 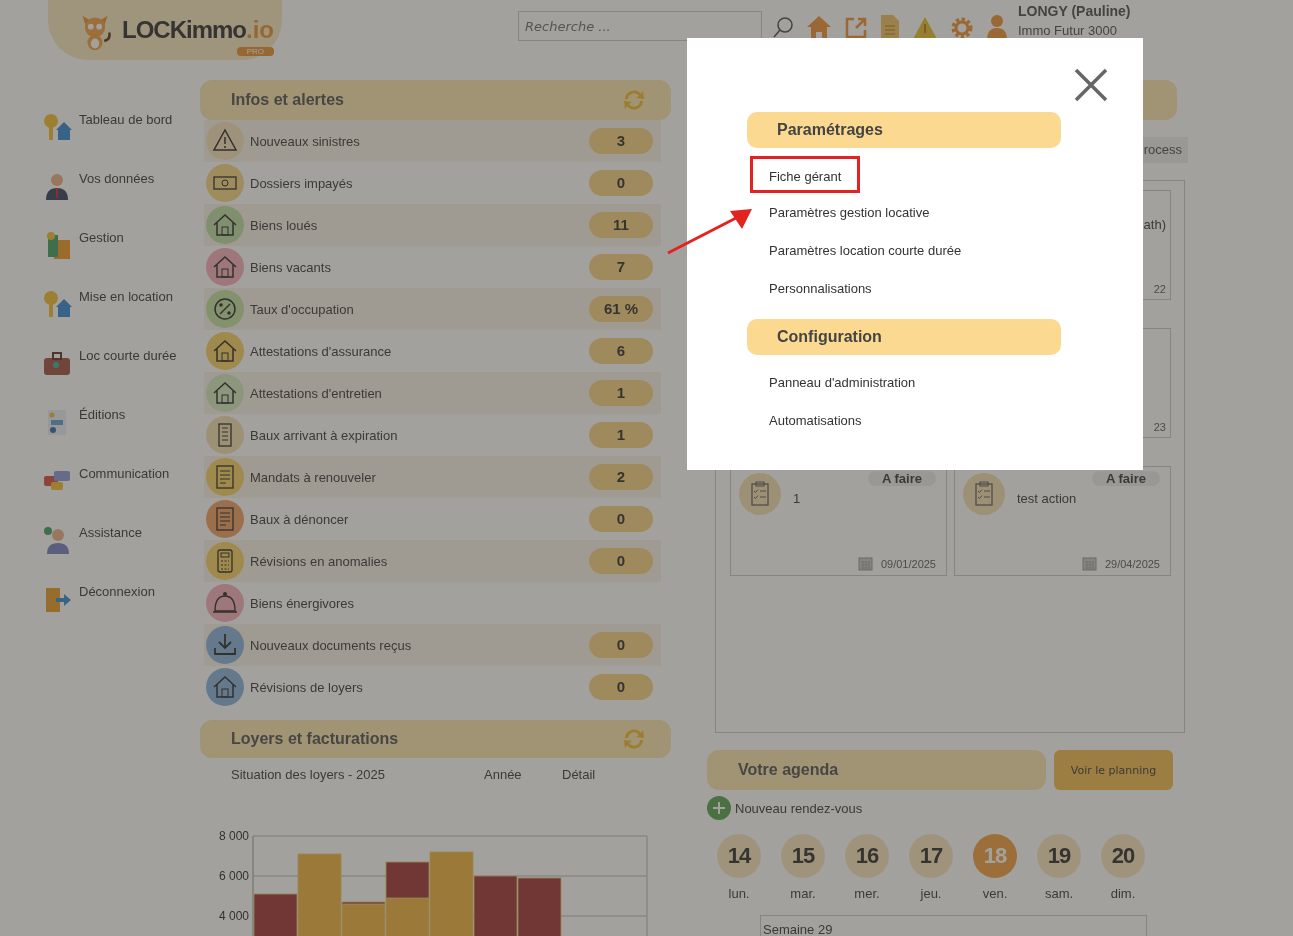 I want to click on planning-button: Voir le planning, so click(x=1113, y=770).